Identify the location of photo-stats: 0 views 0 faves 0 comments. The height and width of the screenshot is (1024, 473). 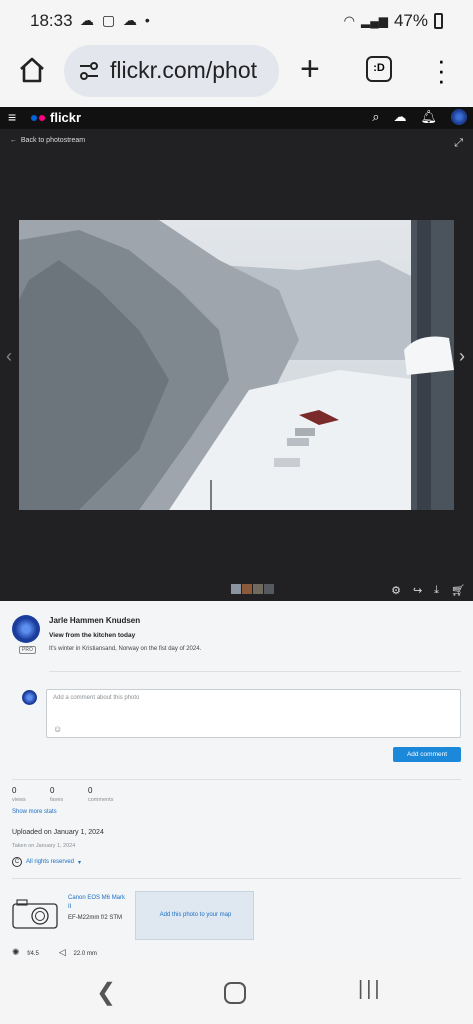
(69, 794).